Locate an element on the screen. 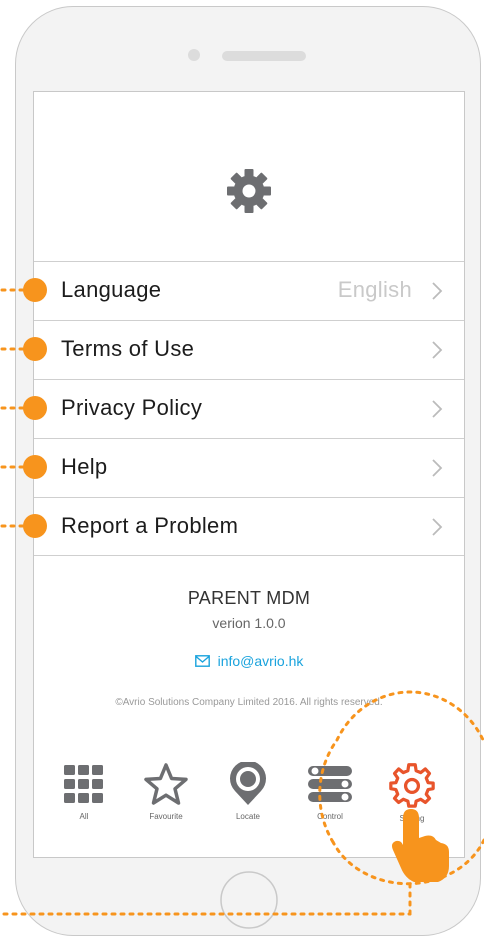 This screenshot has height=939, width=484. email-link: info@avrio.hk is located at coordinates (249, 661).